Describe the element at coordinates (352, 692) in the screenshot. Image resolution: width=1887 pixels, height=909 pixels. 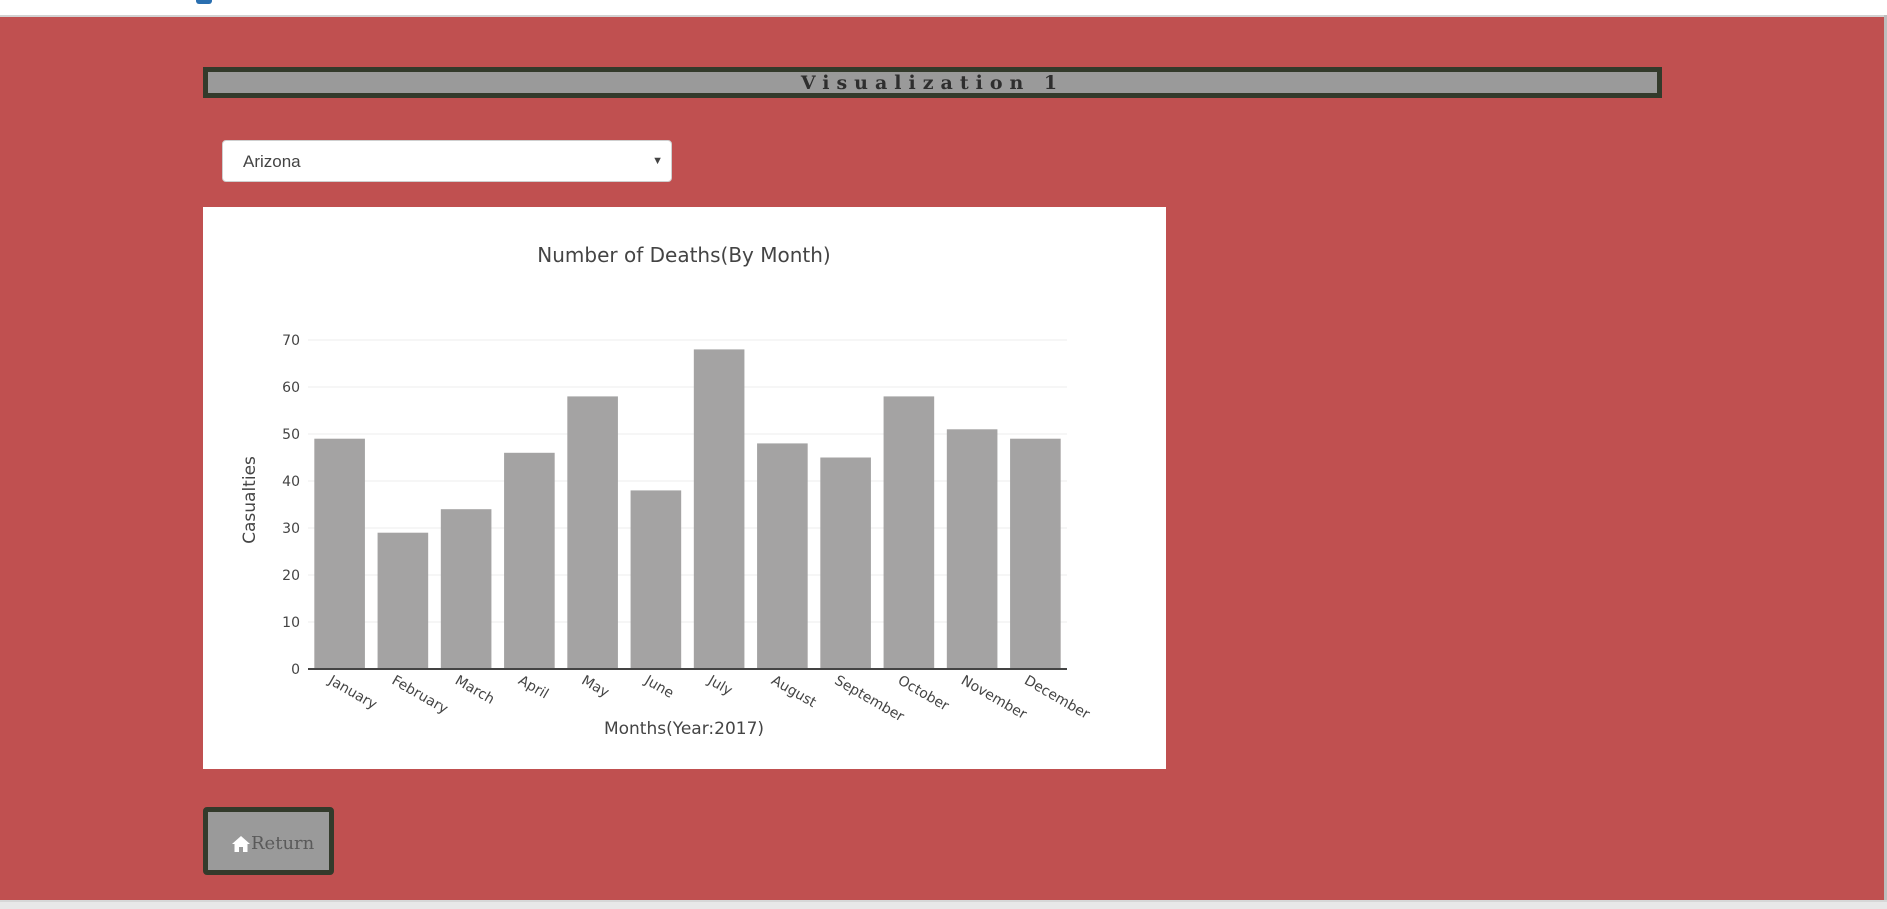
I see `x-tick-label: January` at that location.